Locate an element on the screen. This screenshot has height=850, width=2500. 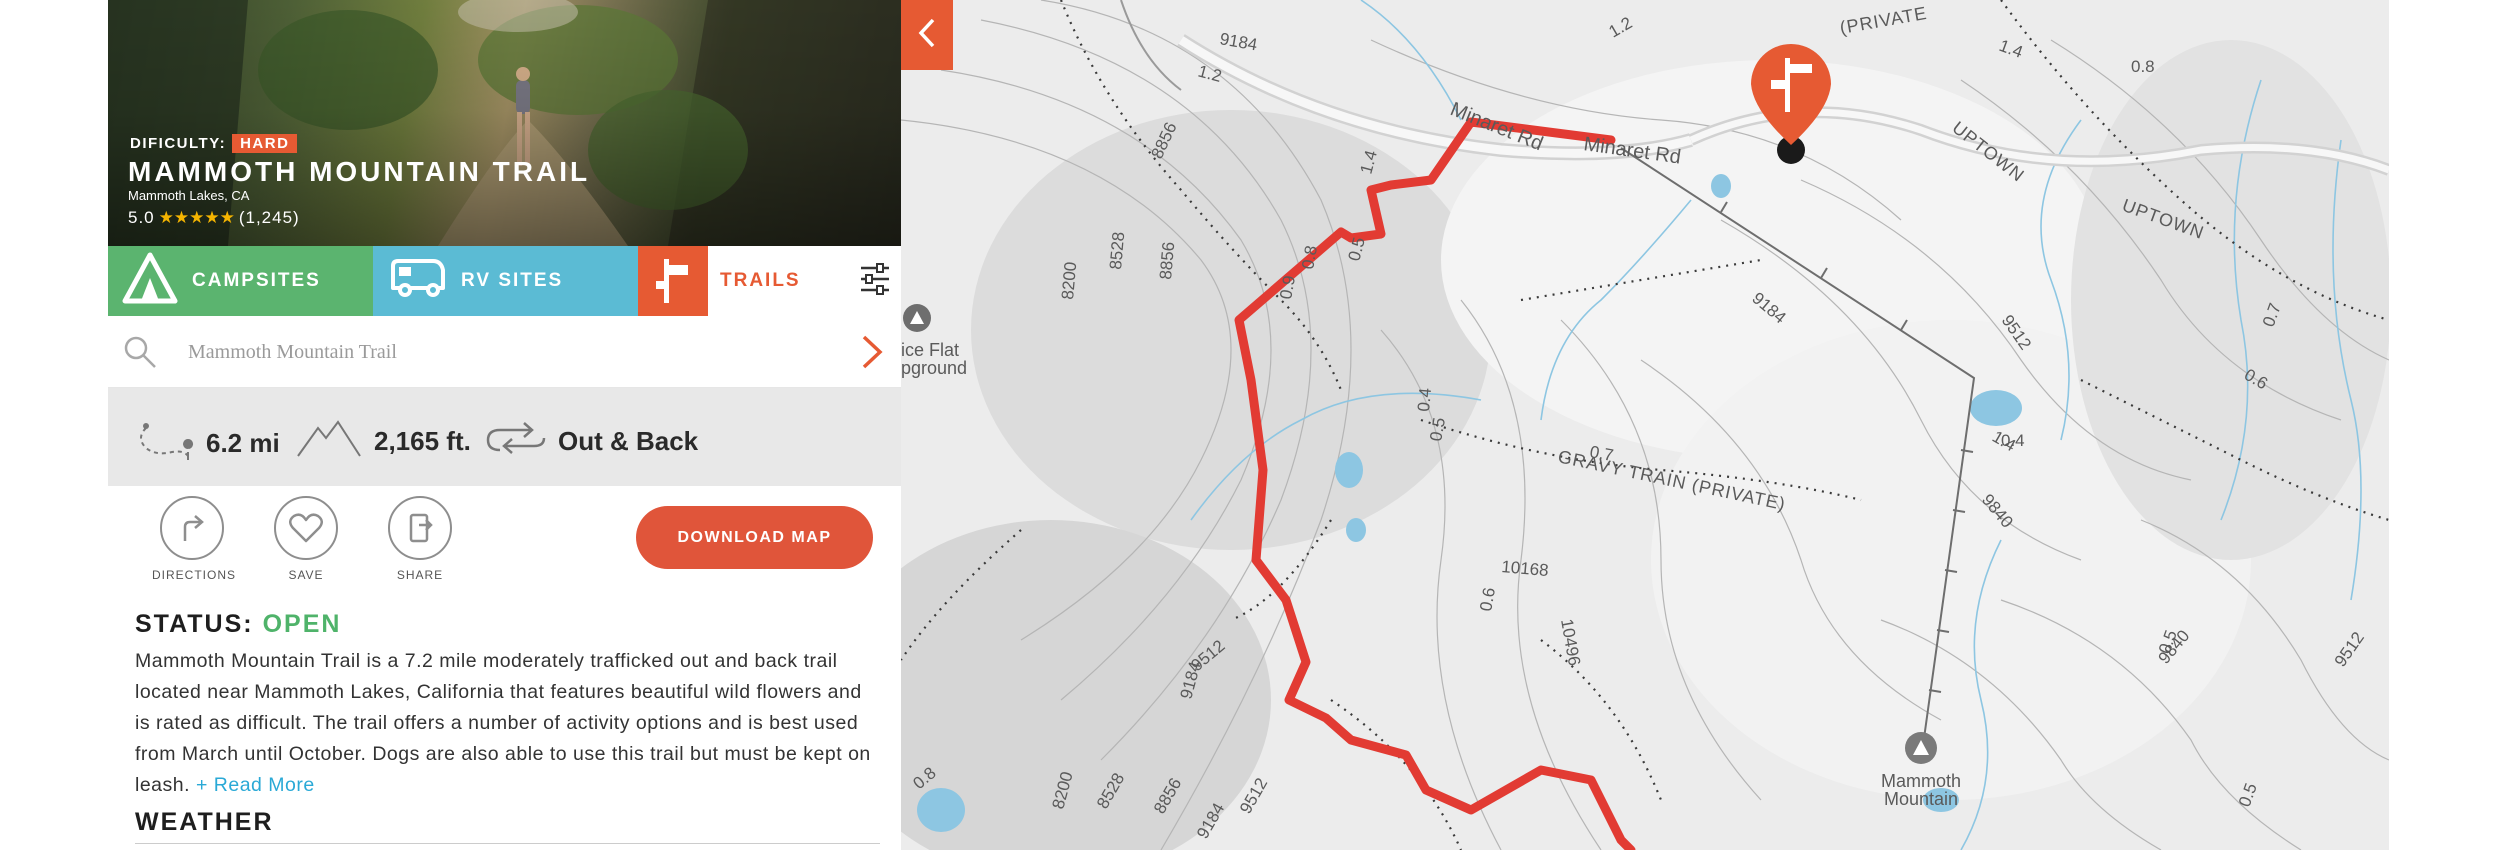
share-icon is located at coordinates (420, 528).